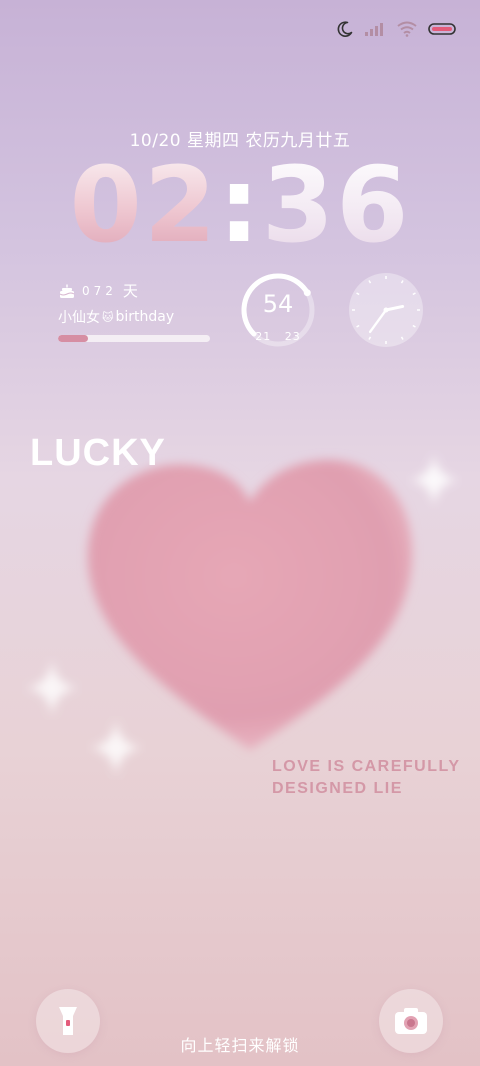 Image resolution: width=480 pixels, height=1066 pixels. Describe the element at coordinates (442, 29) in the screenshot. I see `battery-icon` at that location.